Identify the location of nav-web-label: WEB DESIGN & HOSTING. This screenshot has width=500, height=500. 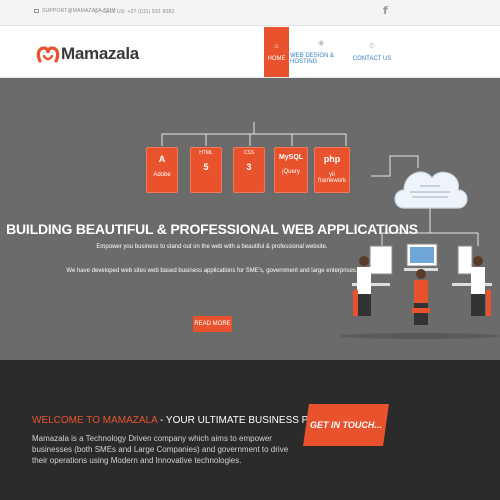
(312, 59).